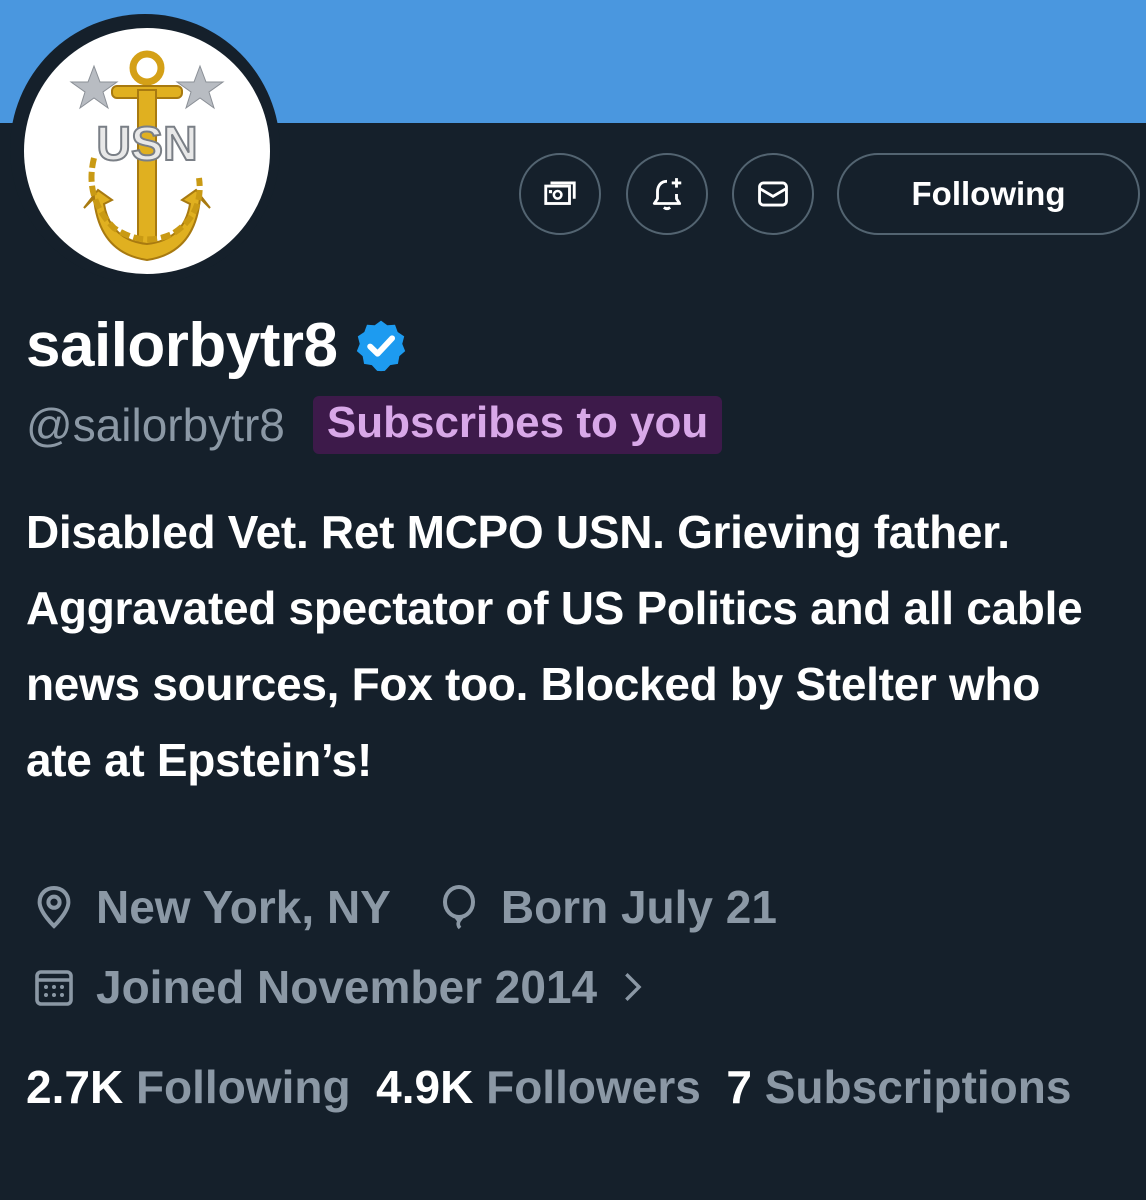 The image size is (1146, 1200). I want to click on chevron-right-icon, so click(633, 987).